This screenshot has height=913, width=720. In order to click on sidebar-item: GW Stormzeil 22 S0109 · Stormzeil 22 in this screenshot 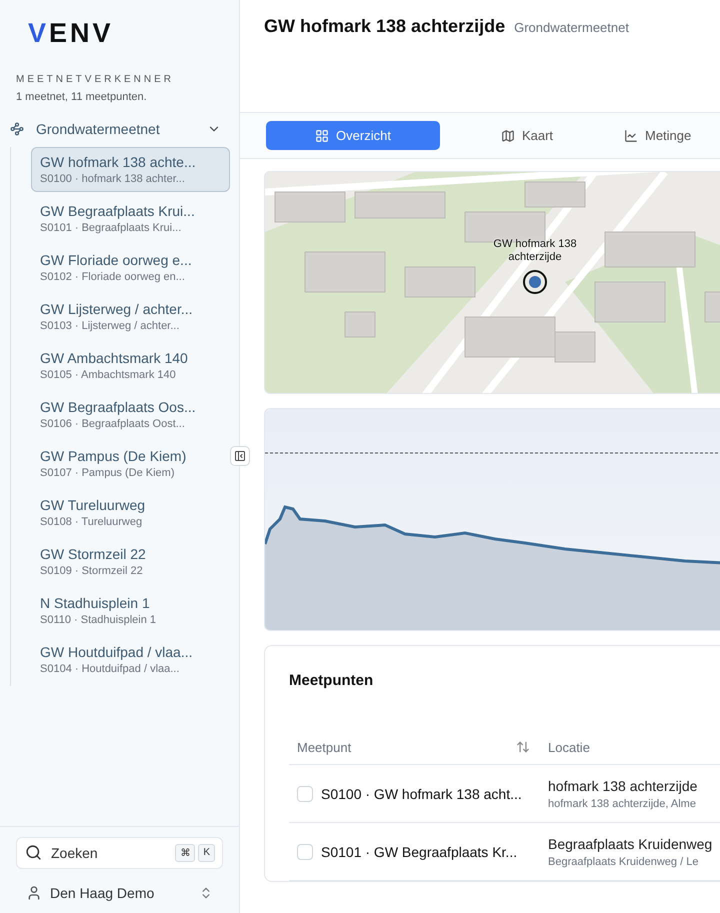, I will do `click(130, 561)`.